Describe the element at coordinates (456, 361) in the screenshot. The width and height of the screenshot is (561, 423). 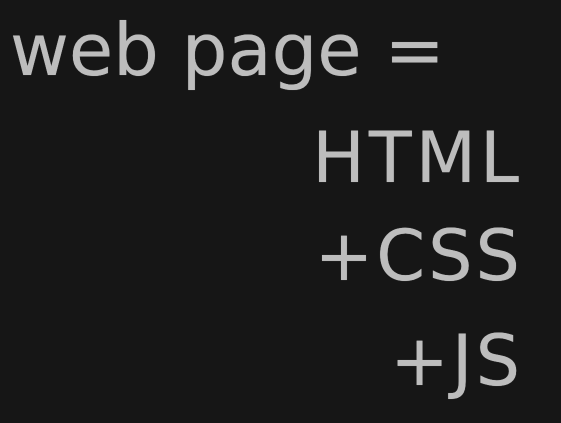
I see `term-js: +JS` at that location.